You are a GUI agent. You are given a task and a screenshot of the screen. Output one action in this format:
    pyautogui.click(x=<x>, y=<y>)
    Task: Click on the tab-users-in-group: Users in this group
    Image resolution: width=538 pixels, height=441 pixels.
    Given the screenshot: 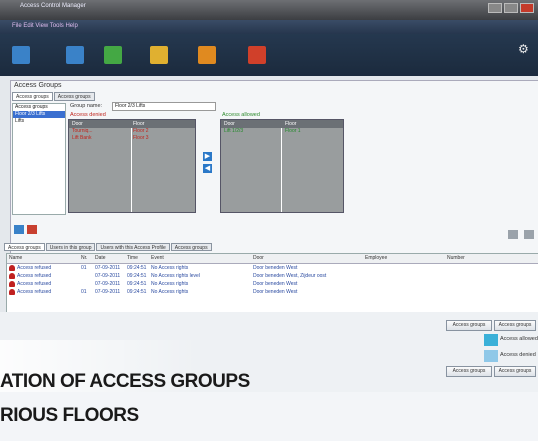 What is the action you would take?
    pyautogui.click(x=70, y=247)
    